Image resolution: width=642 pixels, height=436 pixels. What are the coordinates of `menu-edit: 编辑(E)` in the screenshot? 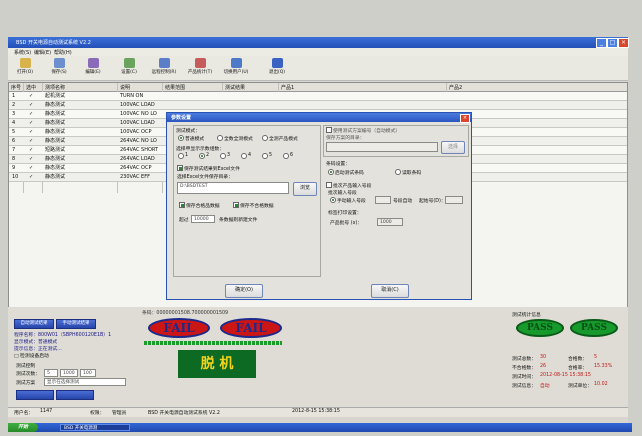 It's located at (42, 52).